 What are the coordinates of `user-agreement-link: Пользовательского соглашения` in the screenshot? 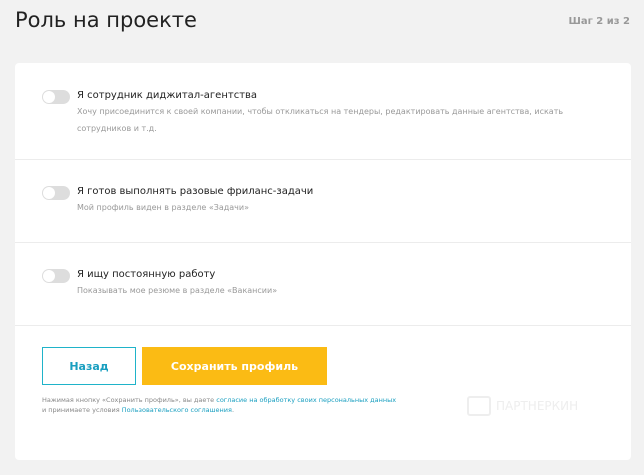 It's located at (177, 410).